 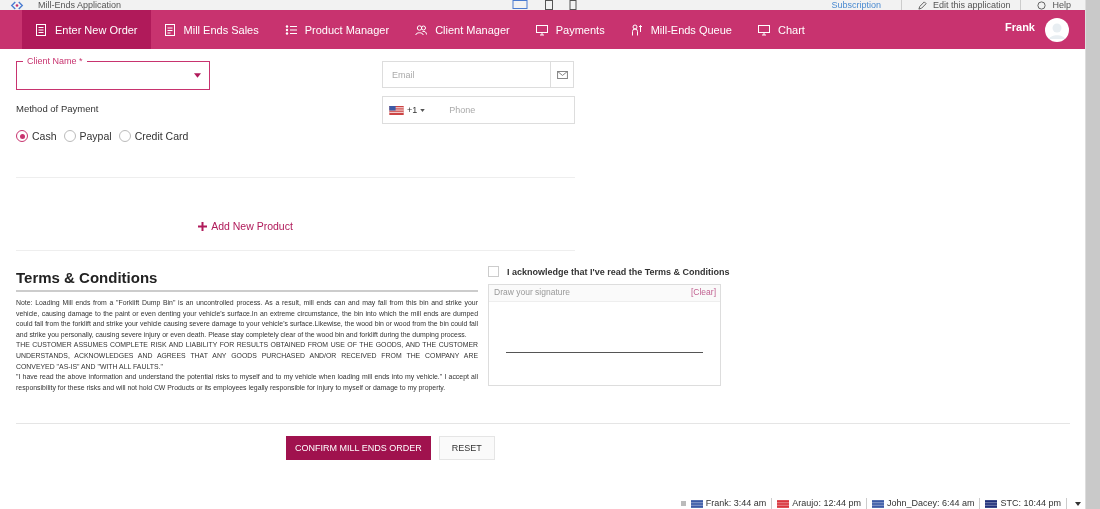 I want to click on signature-pad: Draw your signature [Clear], so click(x=604, y=335).